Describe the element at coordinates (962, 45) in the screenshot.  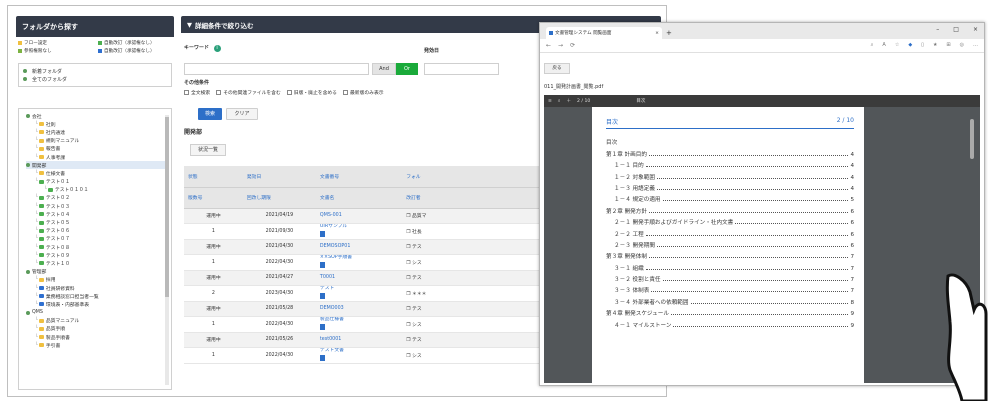
I see `extensions-icon: ◎` at that location.